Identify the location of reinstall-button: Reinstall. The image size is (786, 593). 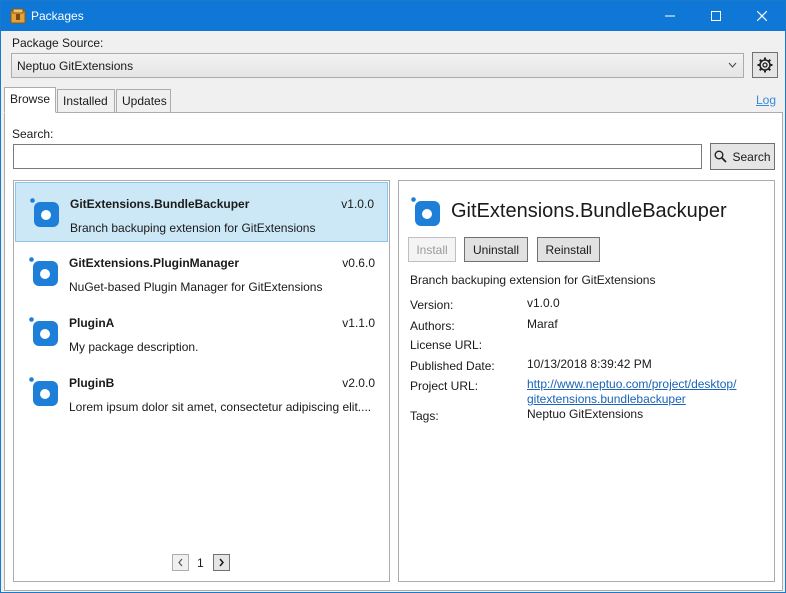
(568, 249).